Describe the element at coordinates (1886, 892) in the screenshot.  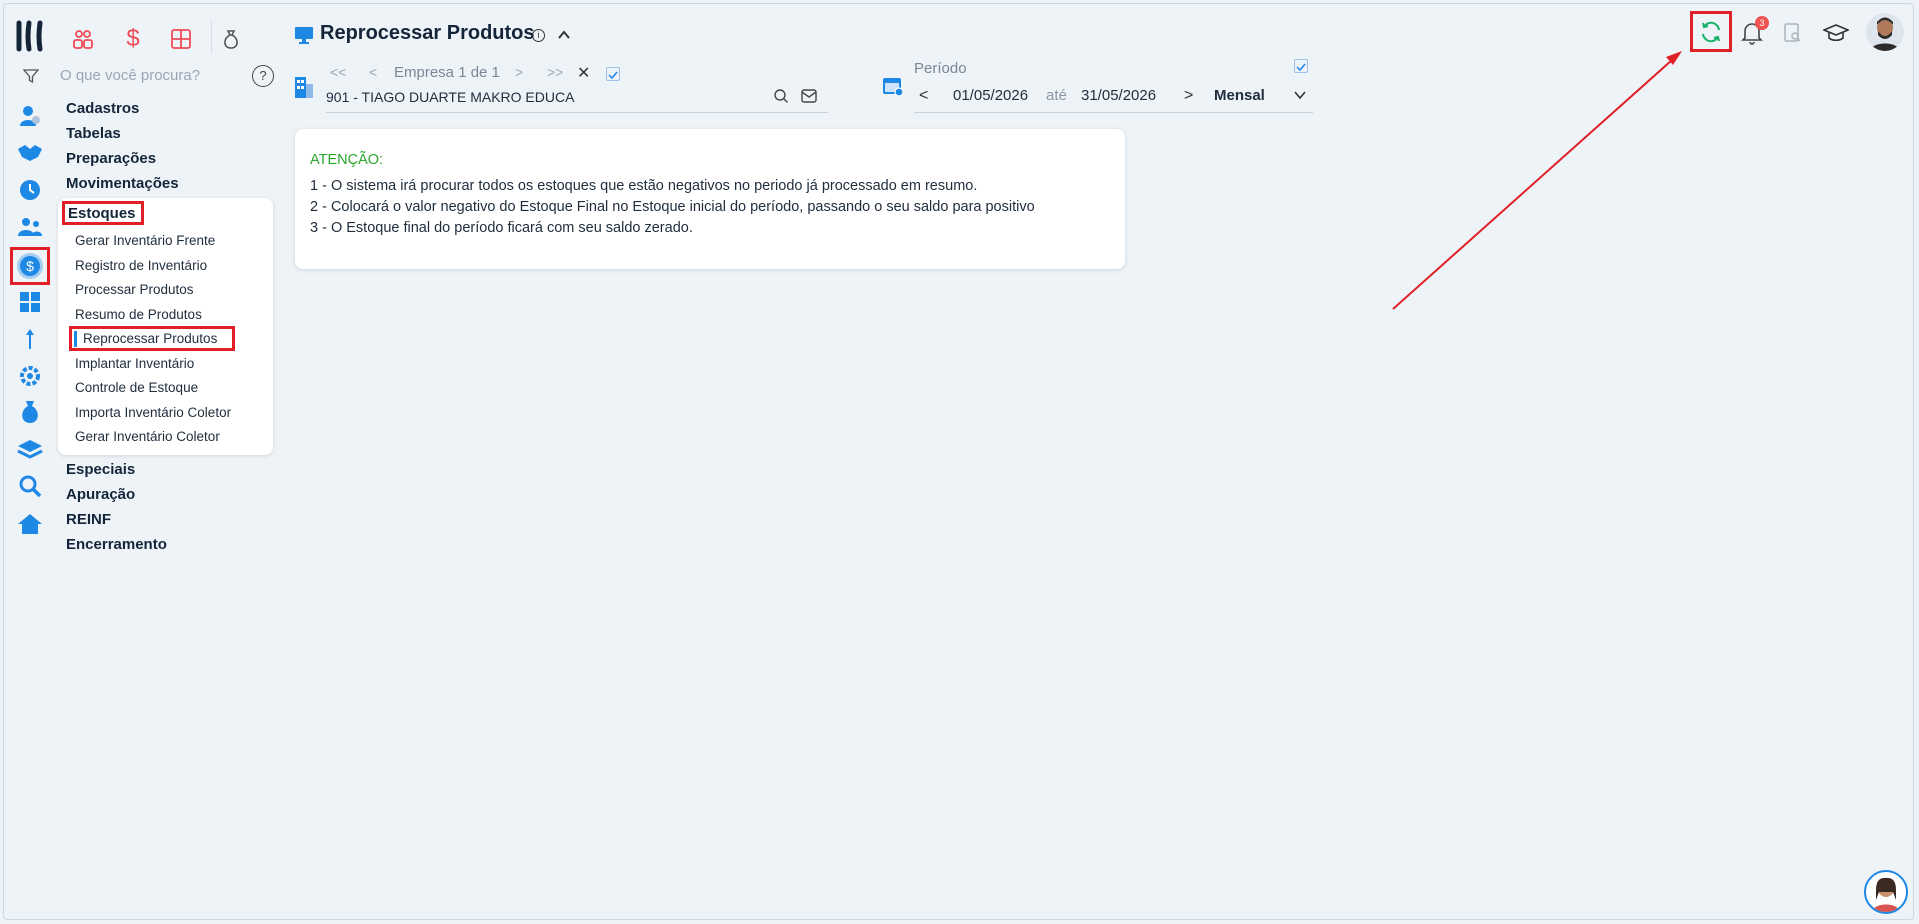
I see `assistant-avatar` at that location.